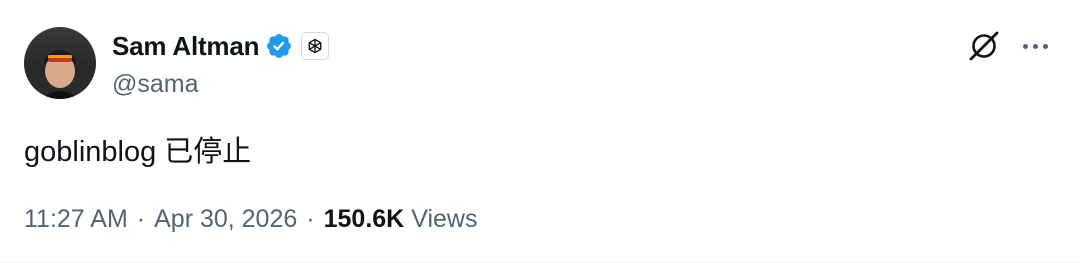  What do you see at coordinates (364, 219) in the screenshot?
I see `views-count: 150.6K` at bounding box center [364, 219].